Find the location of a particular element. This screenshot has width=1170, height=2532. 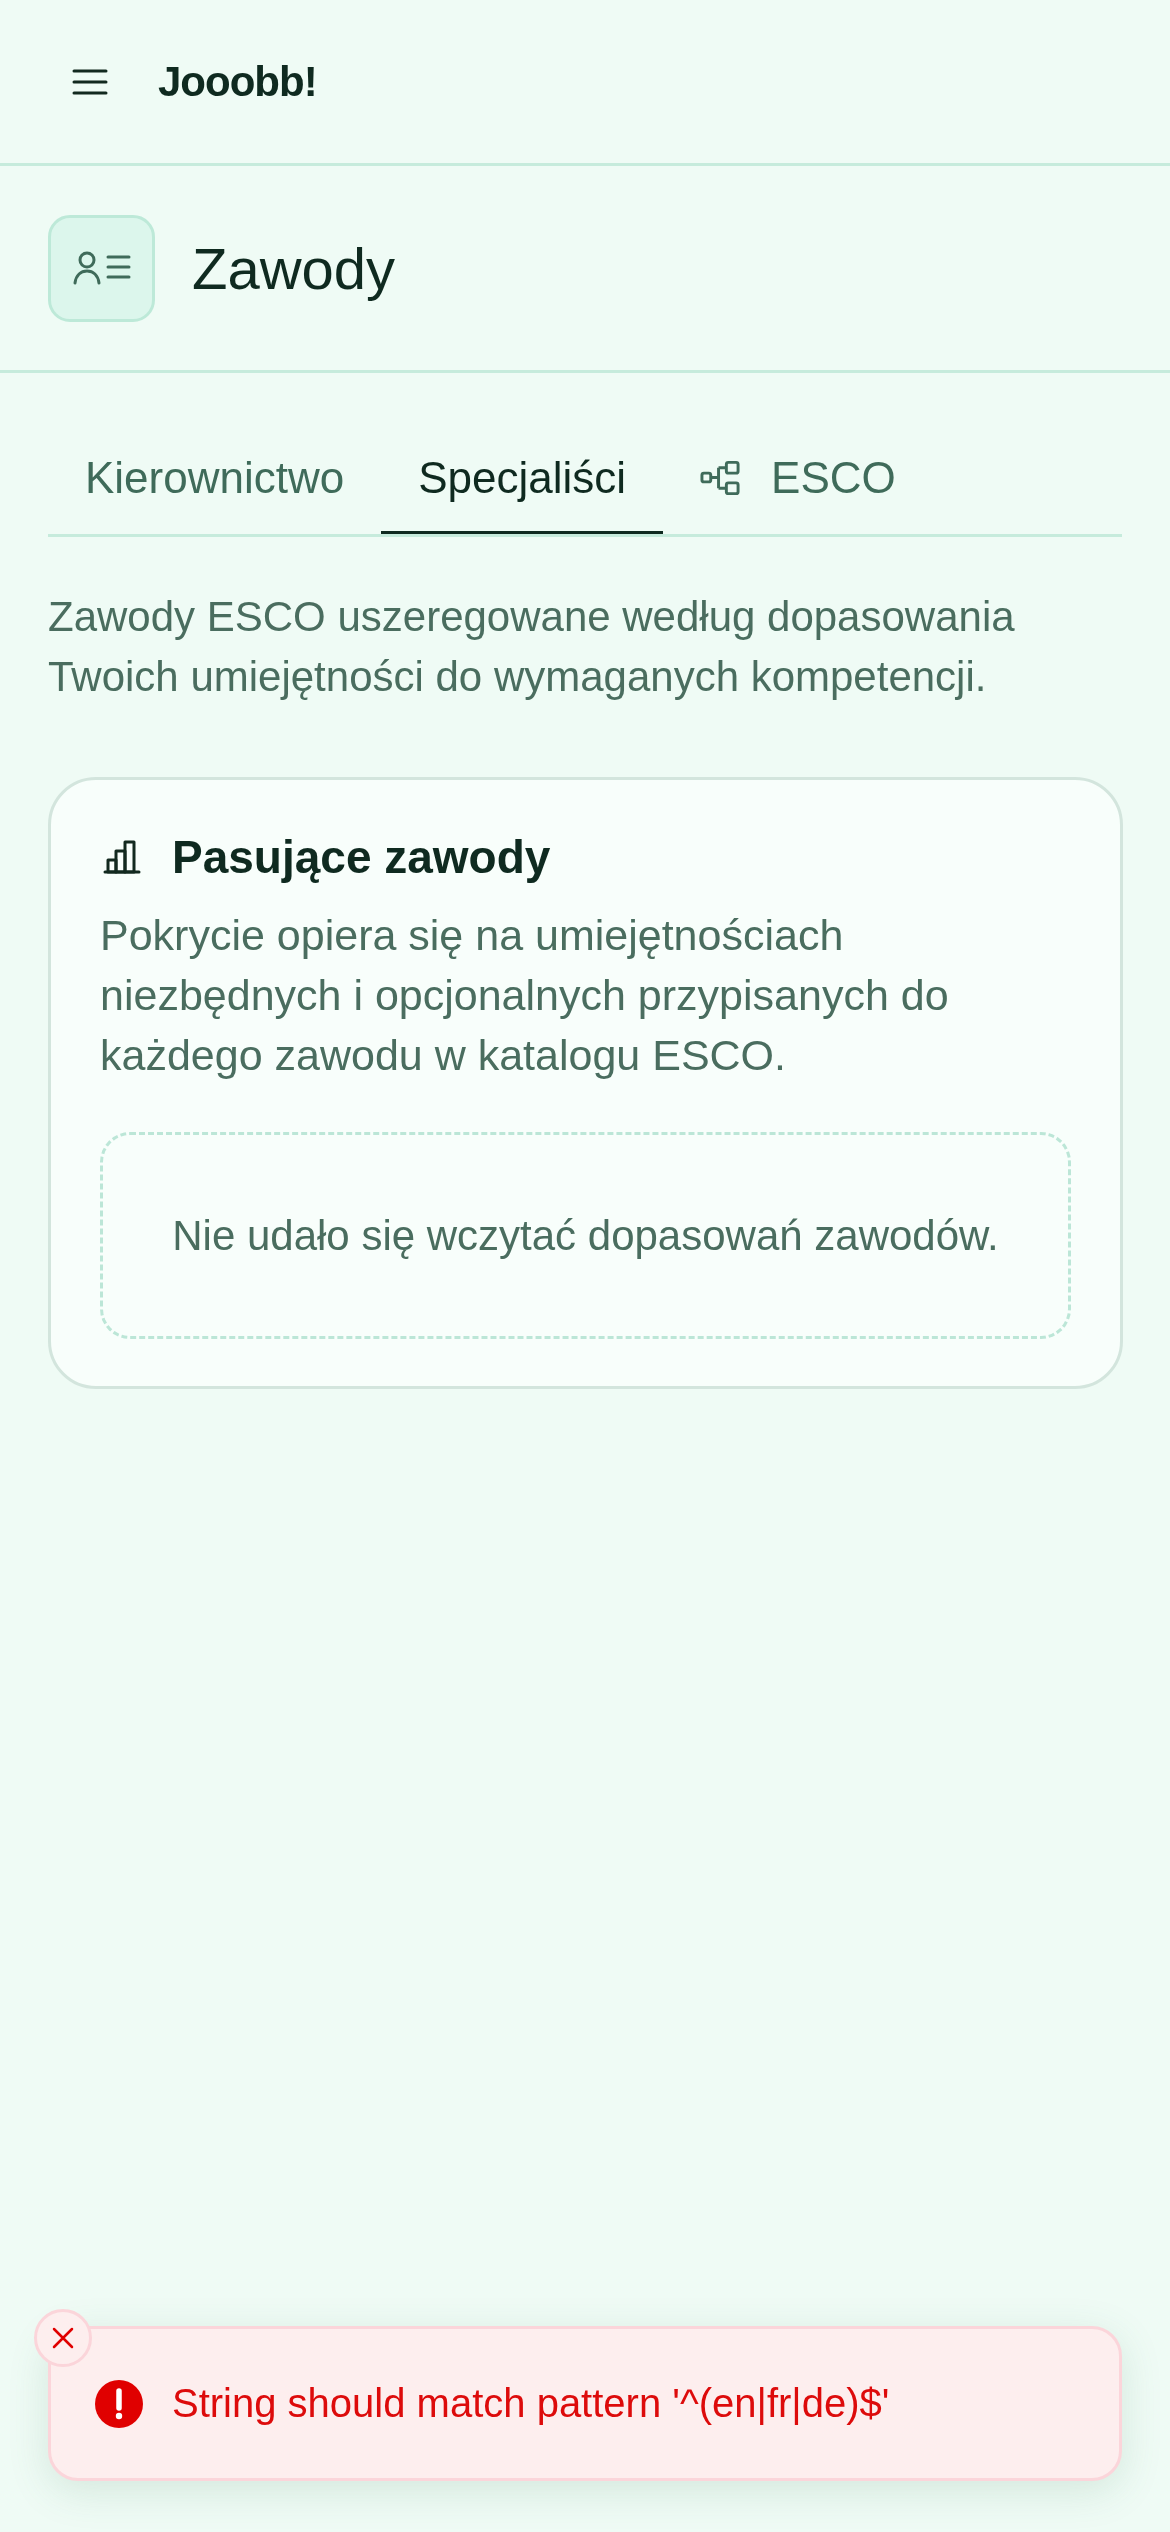

close-icon is located at coordinates (63, 2338).